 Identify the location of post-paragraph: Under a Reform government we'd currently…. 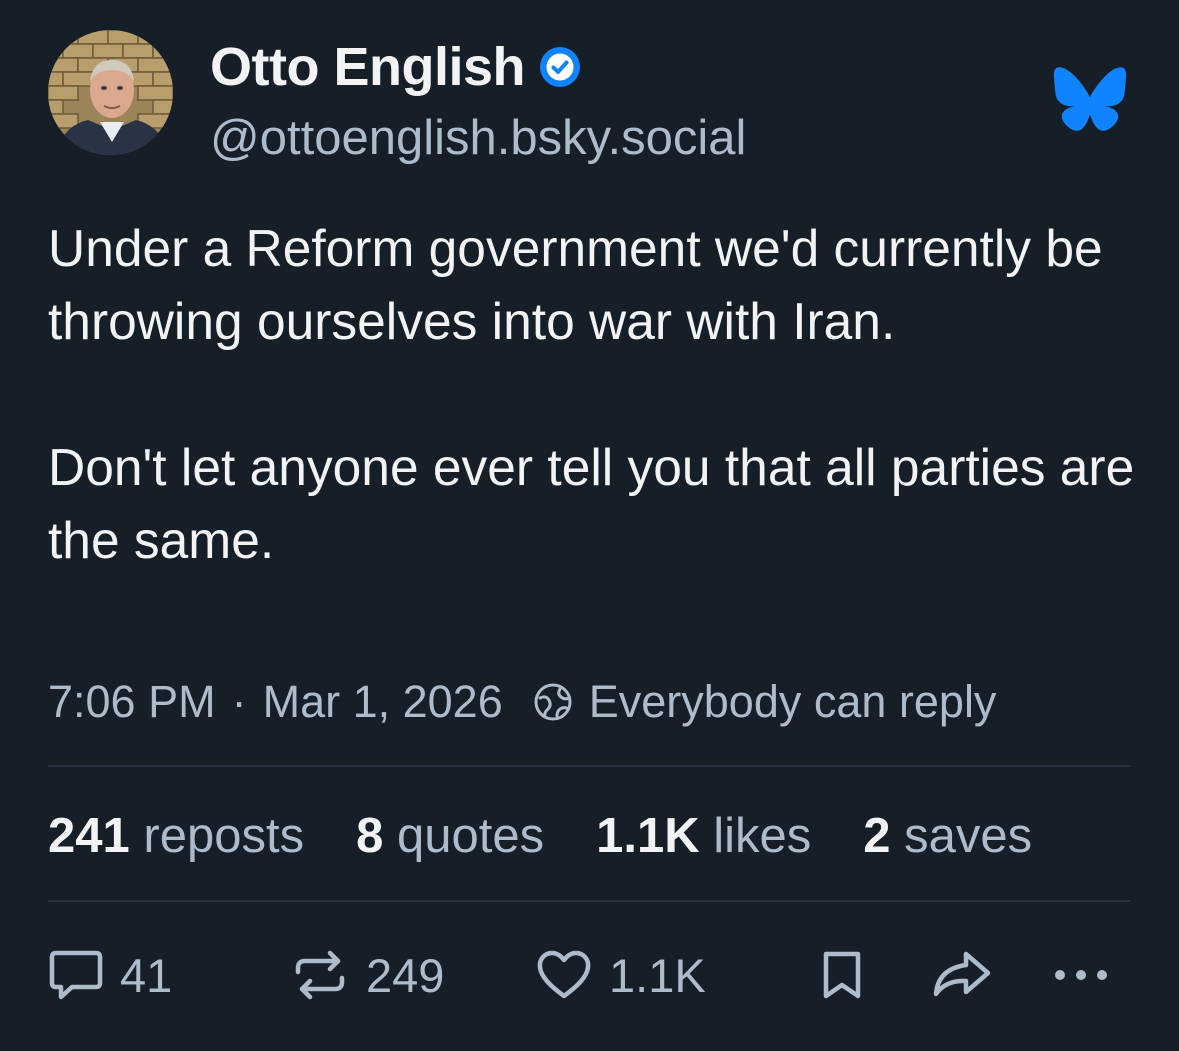
(575, 284).